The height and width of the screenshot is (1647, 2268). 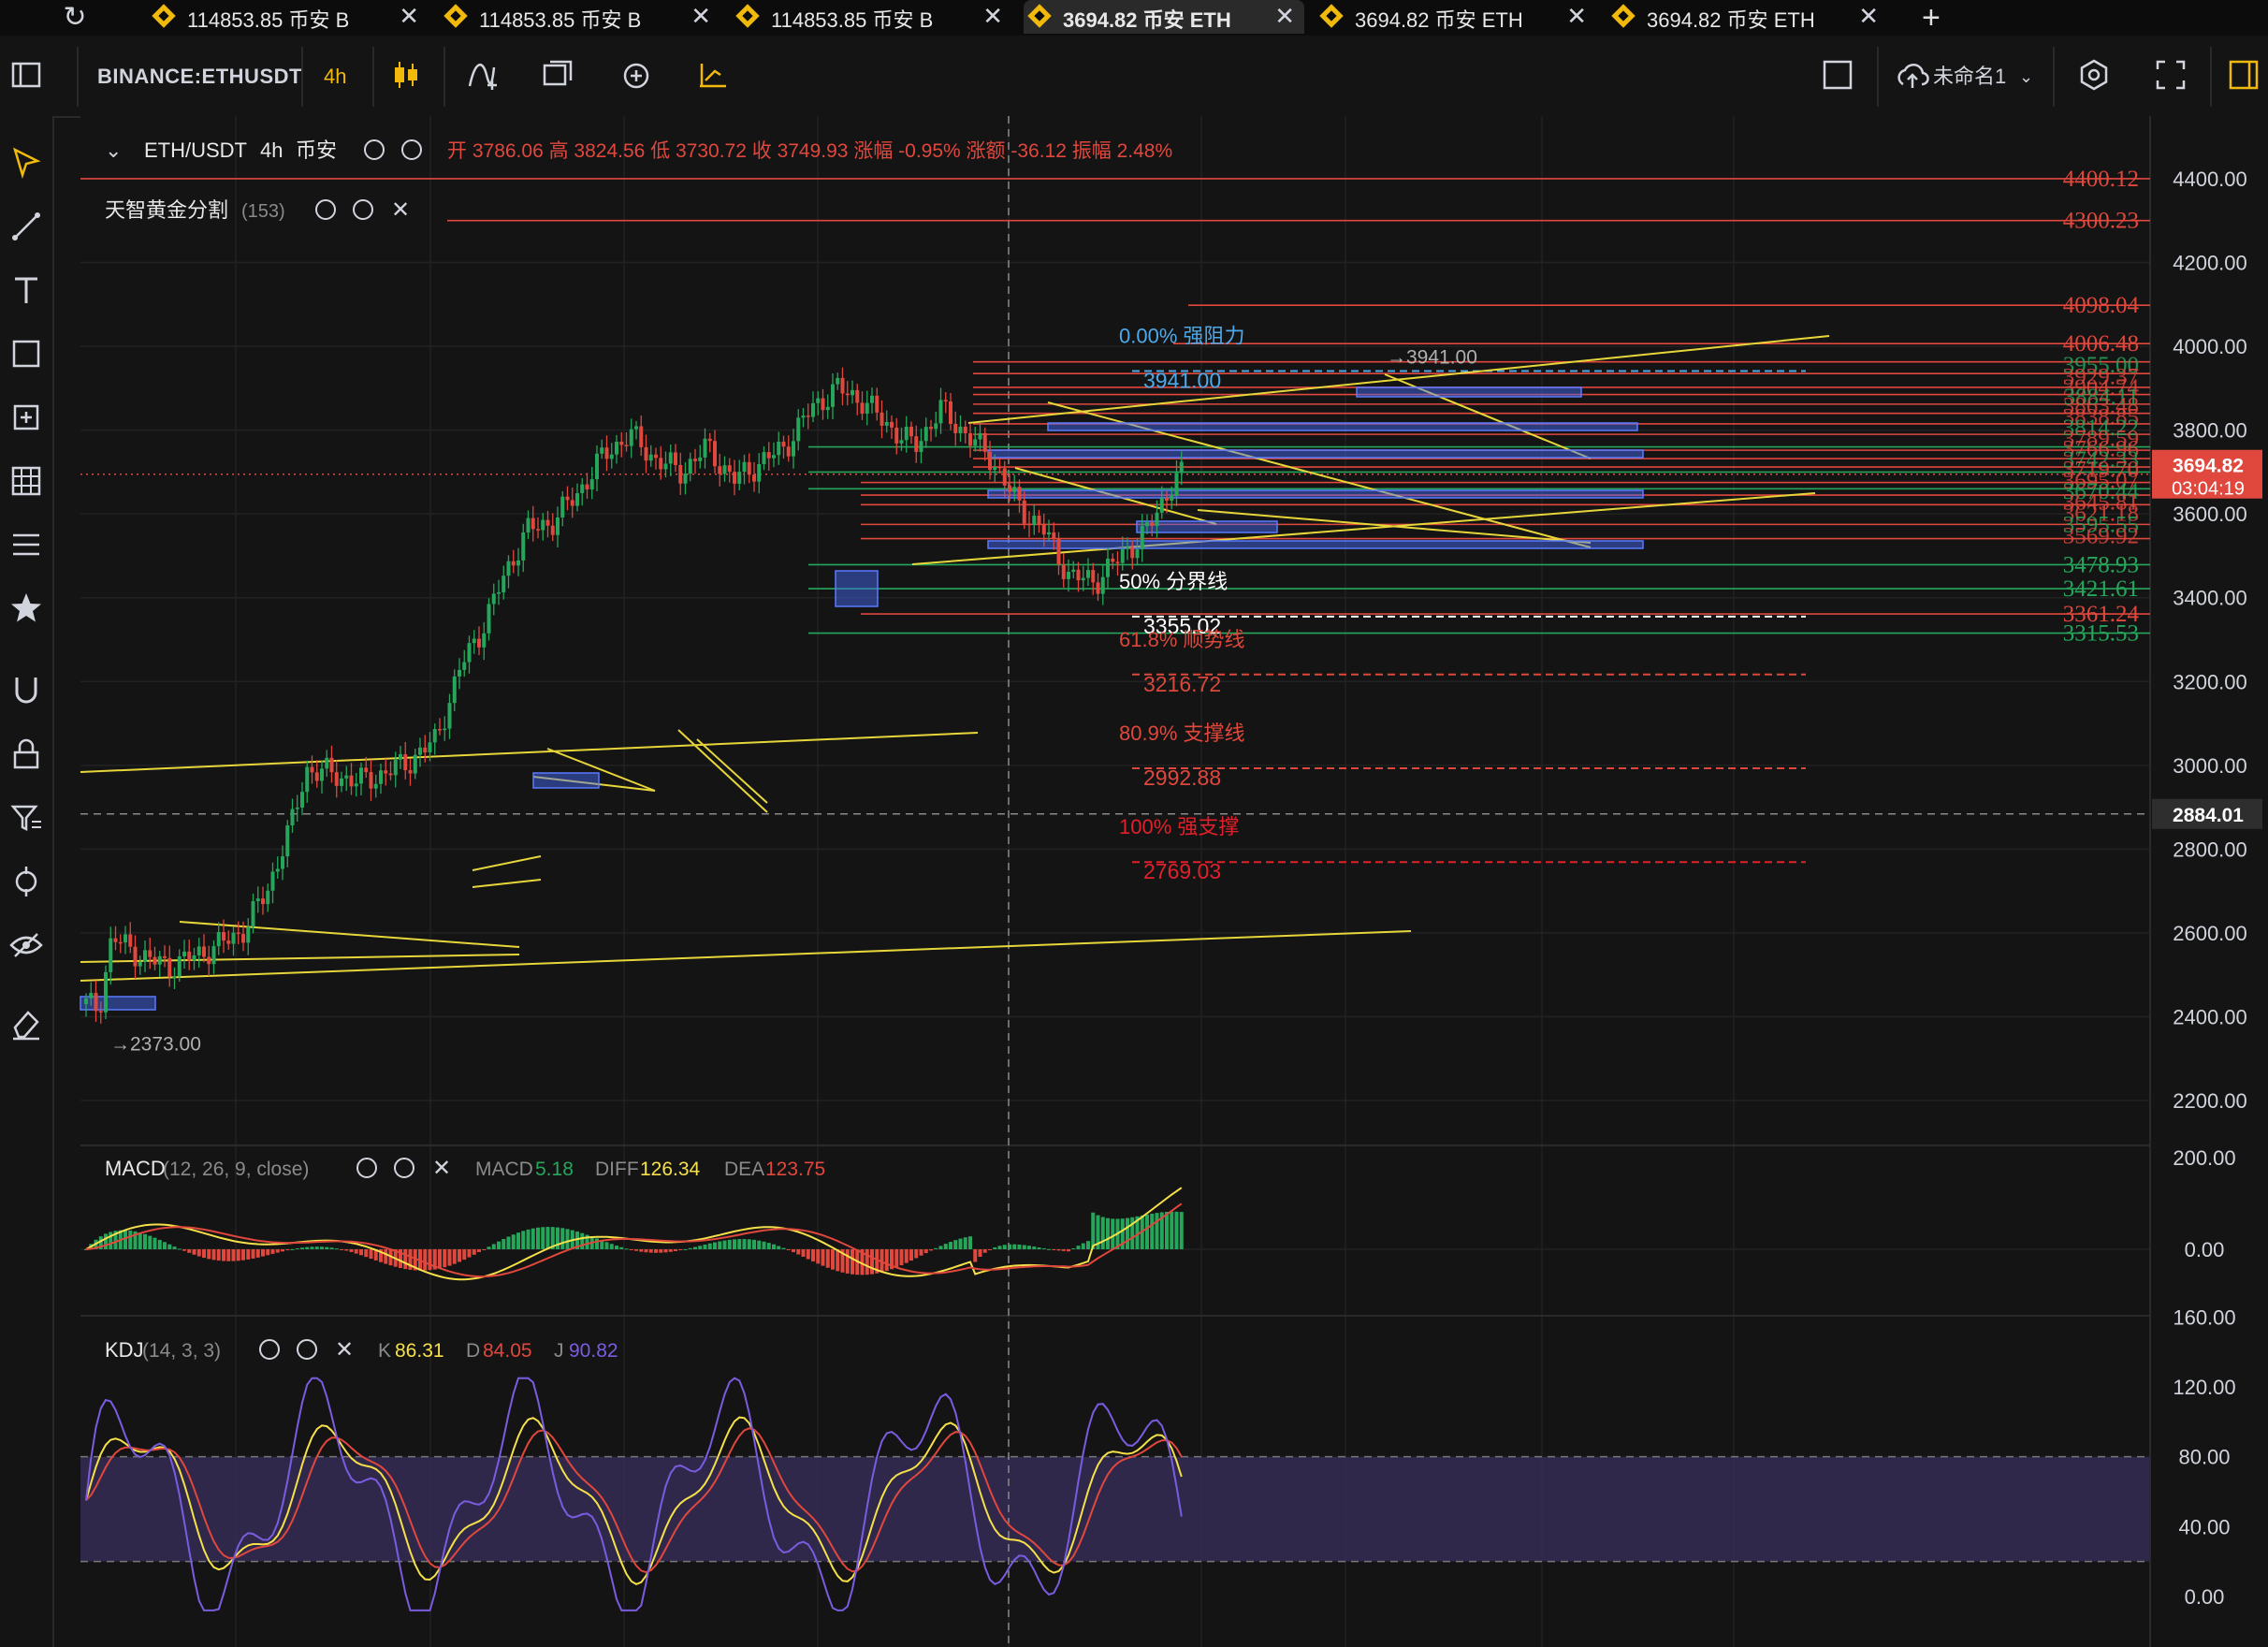 I want to click on price-axis-label: 4400.00, so click(x=2210, y=179).